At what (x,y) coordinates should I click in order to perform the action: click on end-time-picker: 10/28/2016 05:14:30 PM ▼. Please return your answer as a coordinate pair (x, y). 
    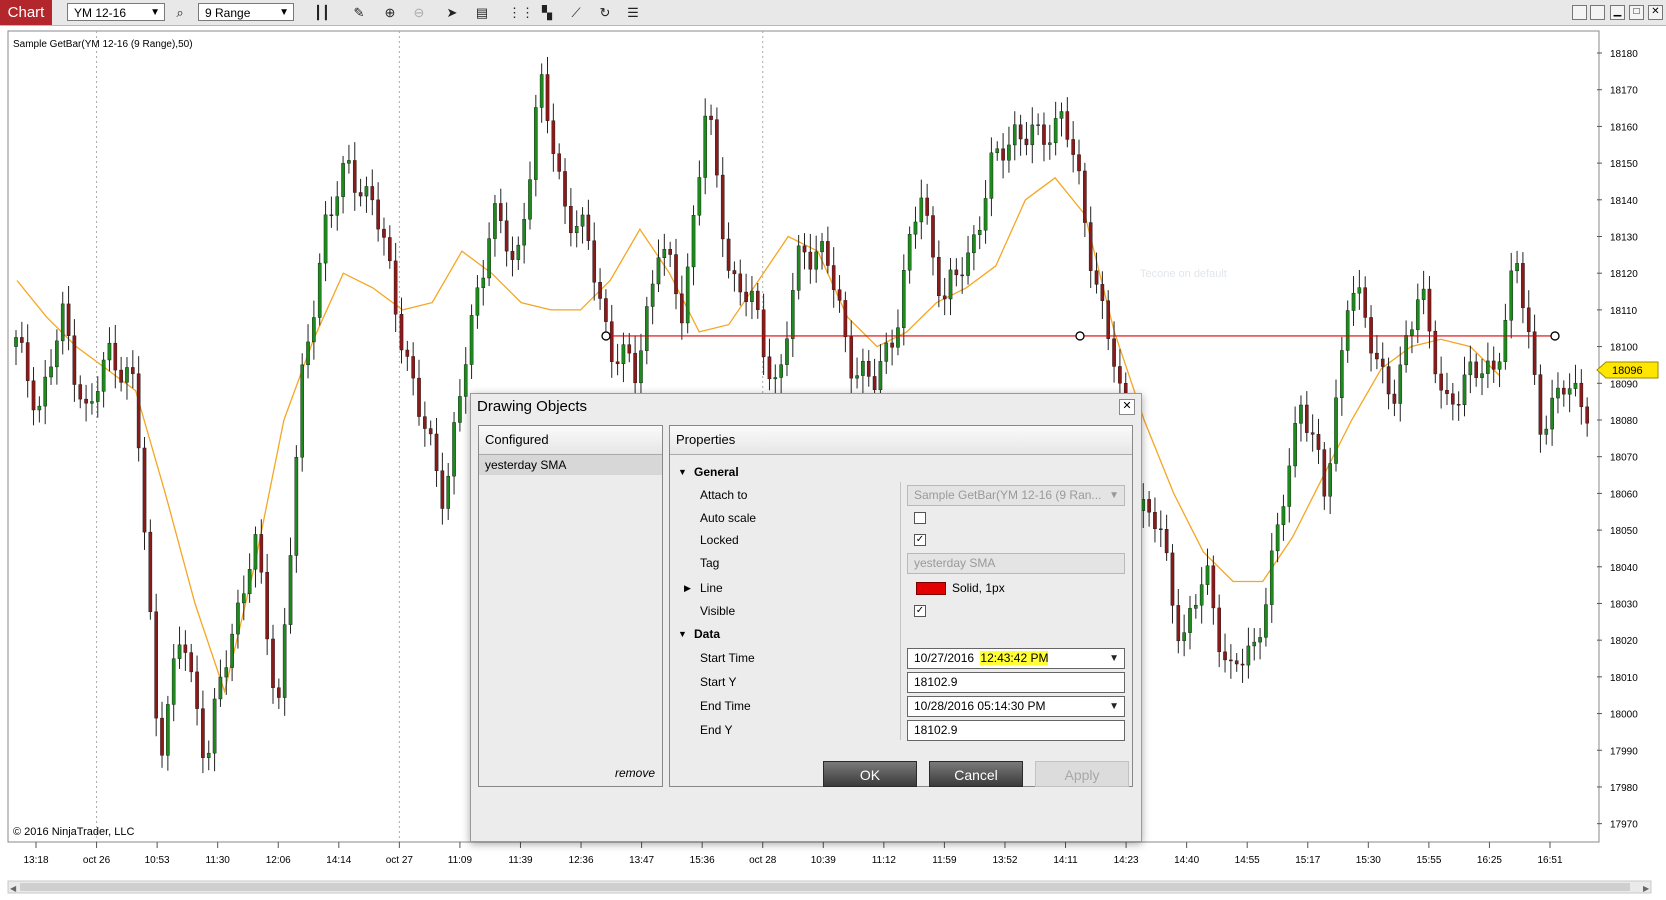
    Looking at the image, I should click on (1016, 706).